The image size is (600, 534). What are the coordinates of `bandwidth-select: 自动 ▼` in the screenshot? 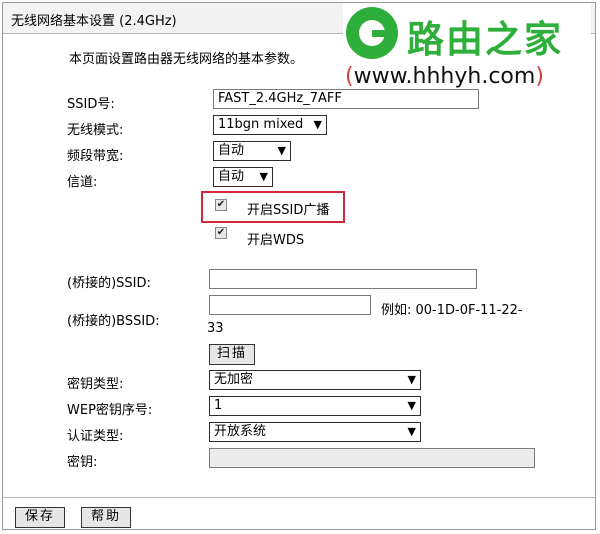 It's located at (252, 151).